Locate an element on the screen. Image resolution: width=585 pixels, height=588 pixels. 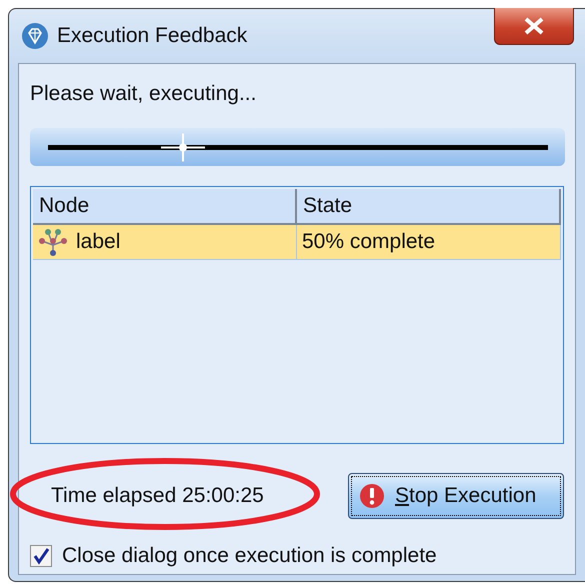
checkbox is located at coordinates (41, 556).